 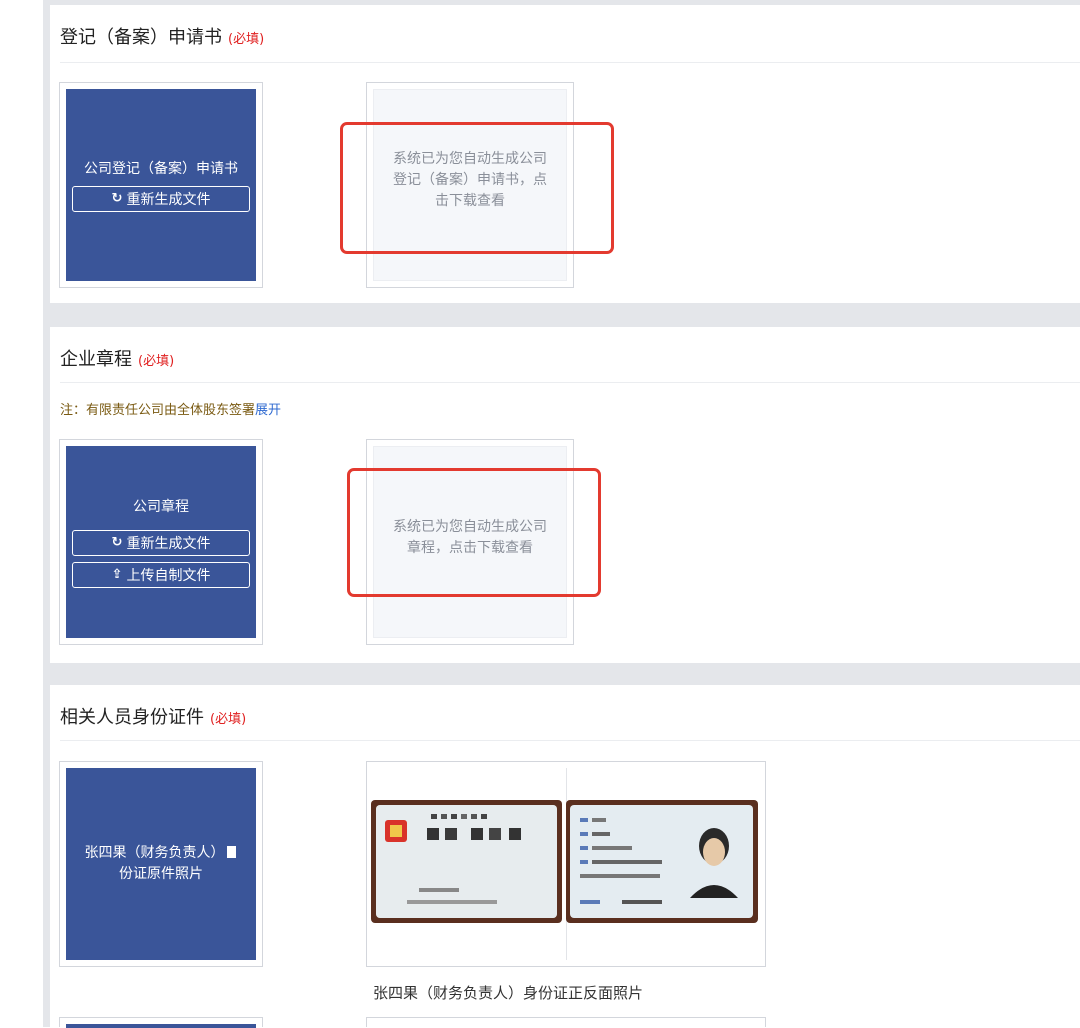 I want to click on document-card: 张四果（财务负责人） 份证原件照片, so click(x=161, y=864).